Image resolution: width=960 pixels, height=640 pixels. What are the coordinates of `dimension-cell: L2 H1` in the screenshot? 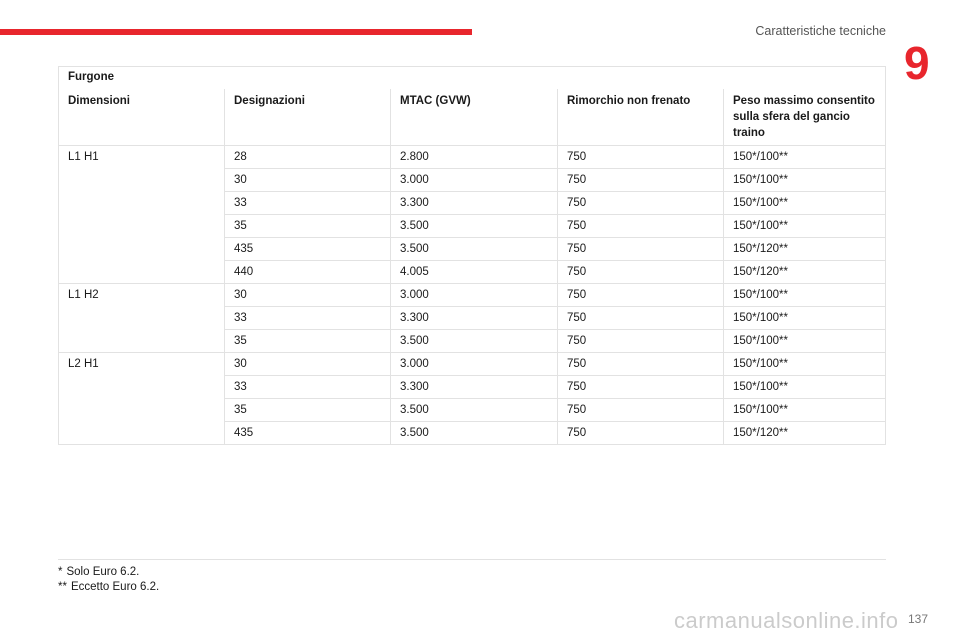 It's located at (141, 398).